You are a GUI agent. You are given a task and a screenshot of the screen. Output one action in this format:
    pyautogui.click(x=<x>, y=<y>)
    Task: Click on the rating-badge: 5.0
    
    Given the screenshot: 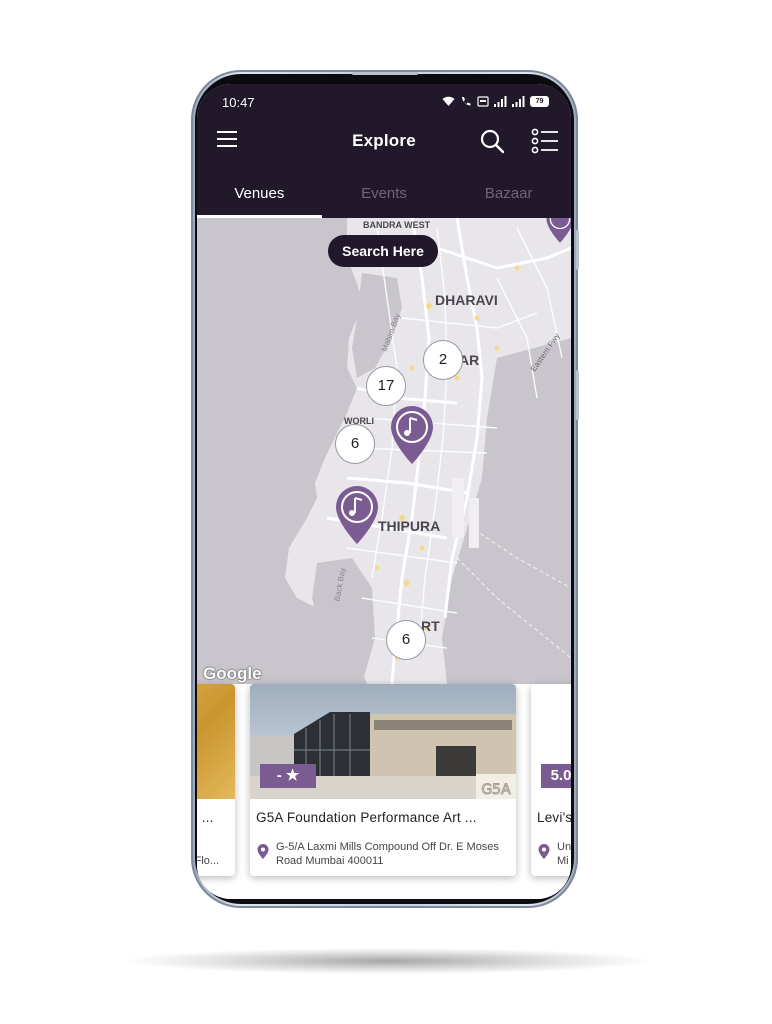 What is the action you would take?
    pyautogui.click(x=556, y=776)
    